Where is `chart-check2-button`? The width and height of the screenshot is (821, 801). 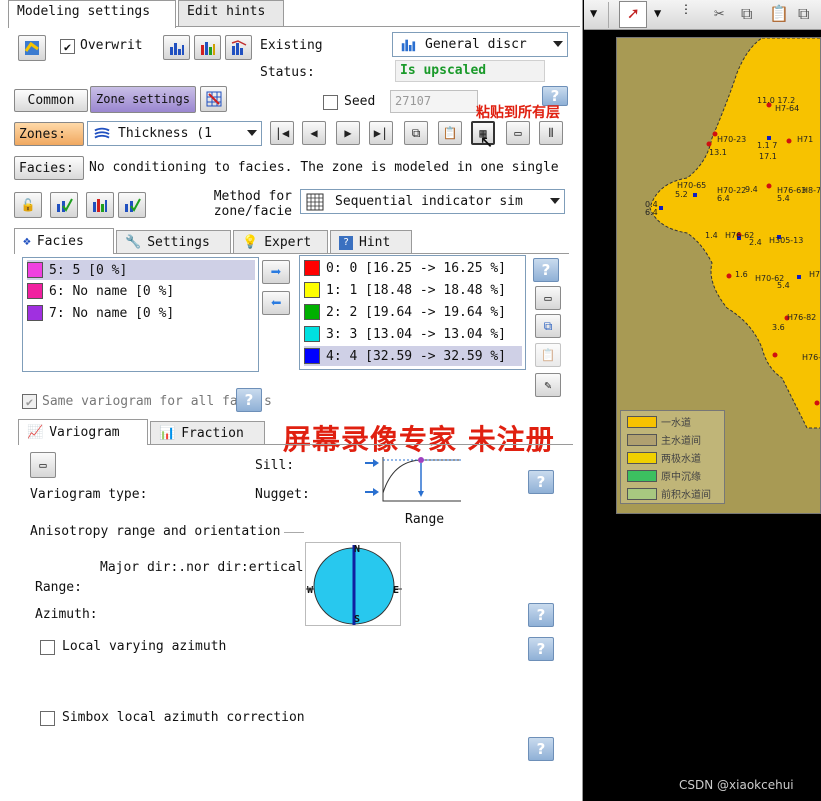 chart-check2-button is located at coordinates (132, 205).